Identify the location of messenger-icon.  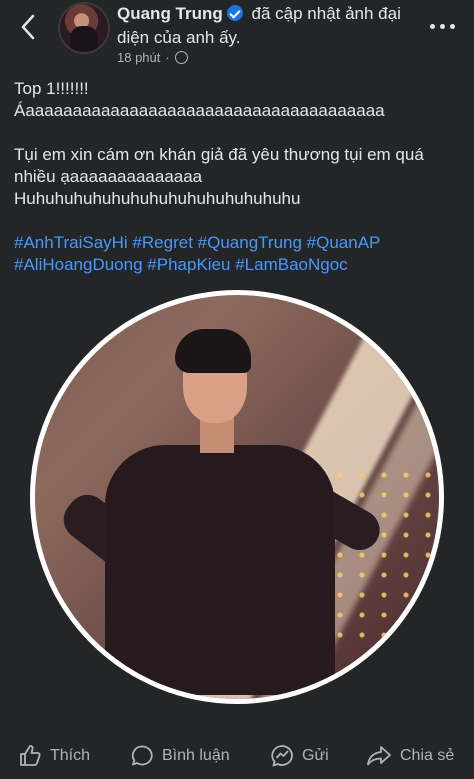
(282, 756).